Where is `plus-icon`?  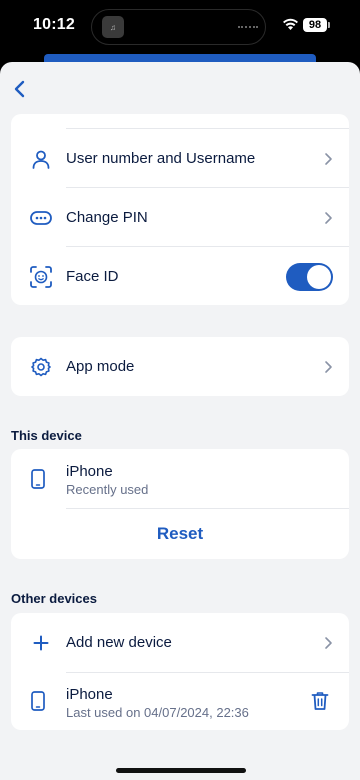 plus-icon is located at coordinates (41, 643).